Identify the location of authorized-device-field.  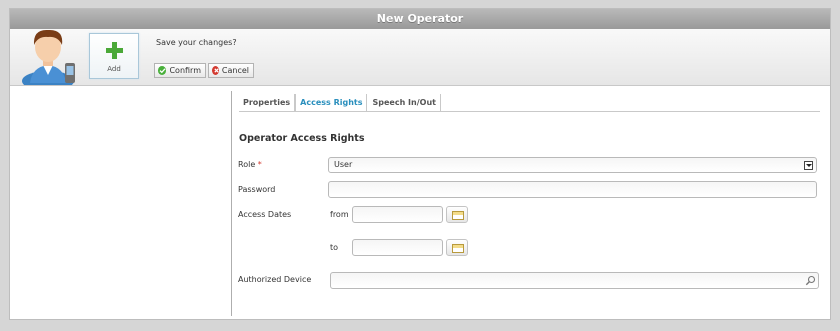
(574, 280).